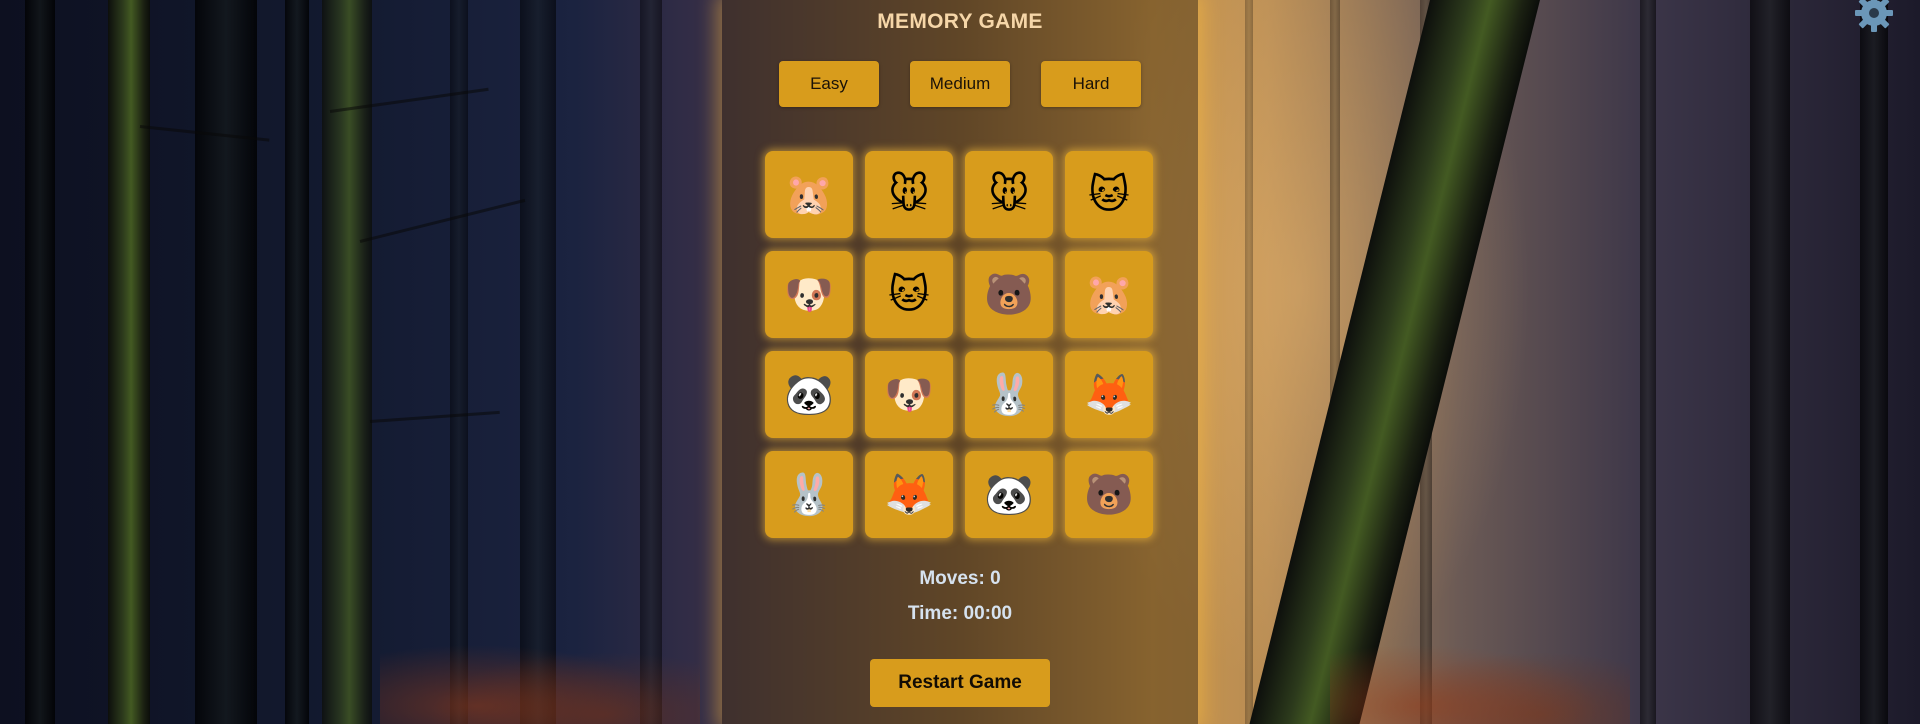  Describe the element at coordinates (960, 613) in the screenshot. I see `timer: Time: 00:00` at that location.